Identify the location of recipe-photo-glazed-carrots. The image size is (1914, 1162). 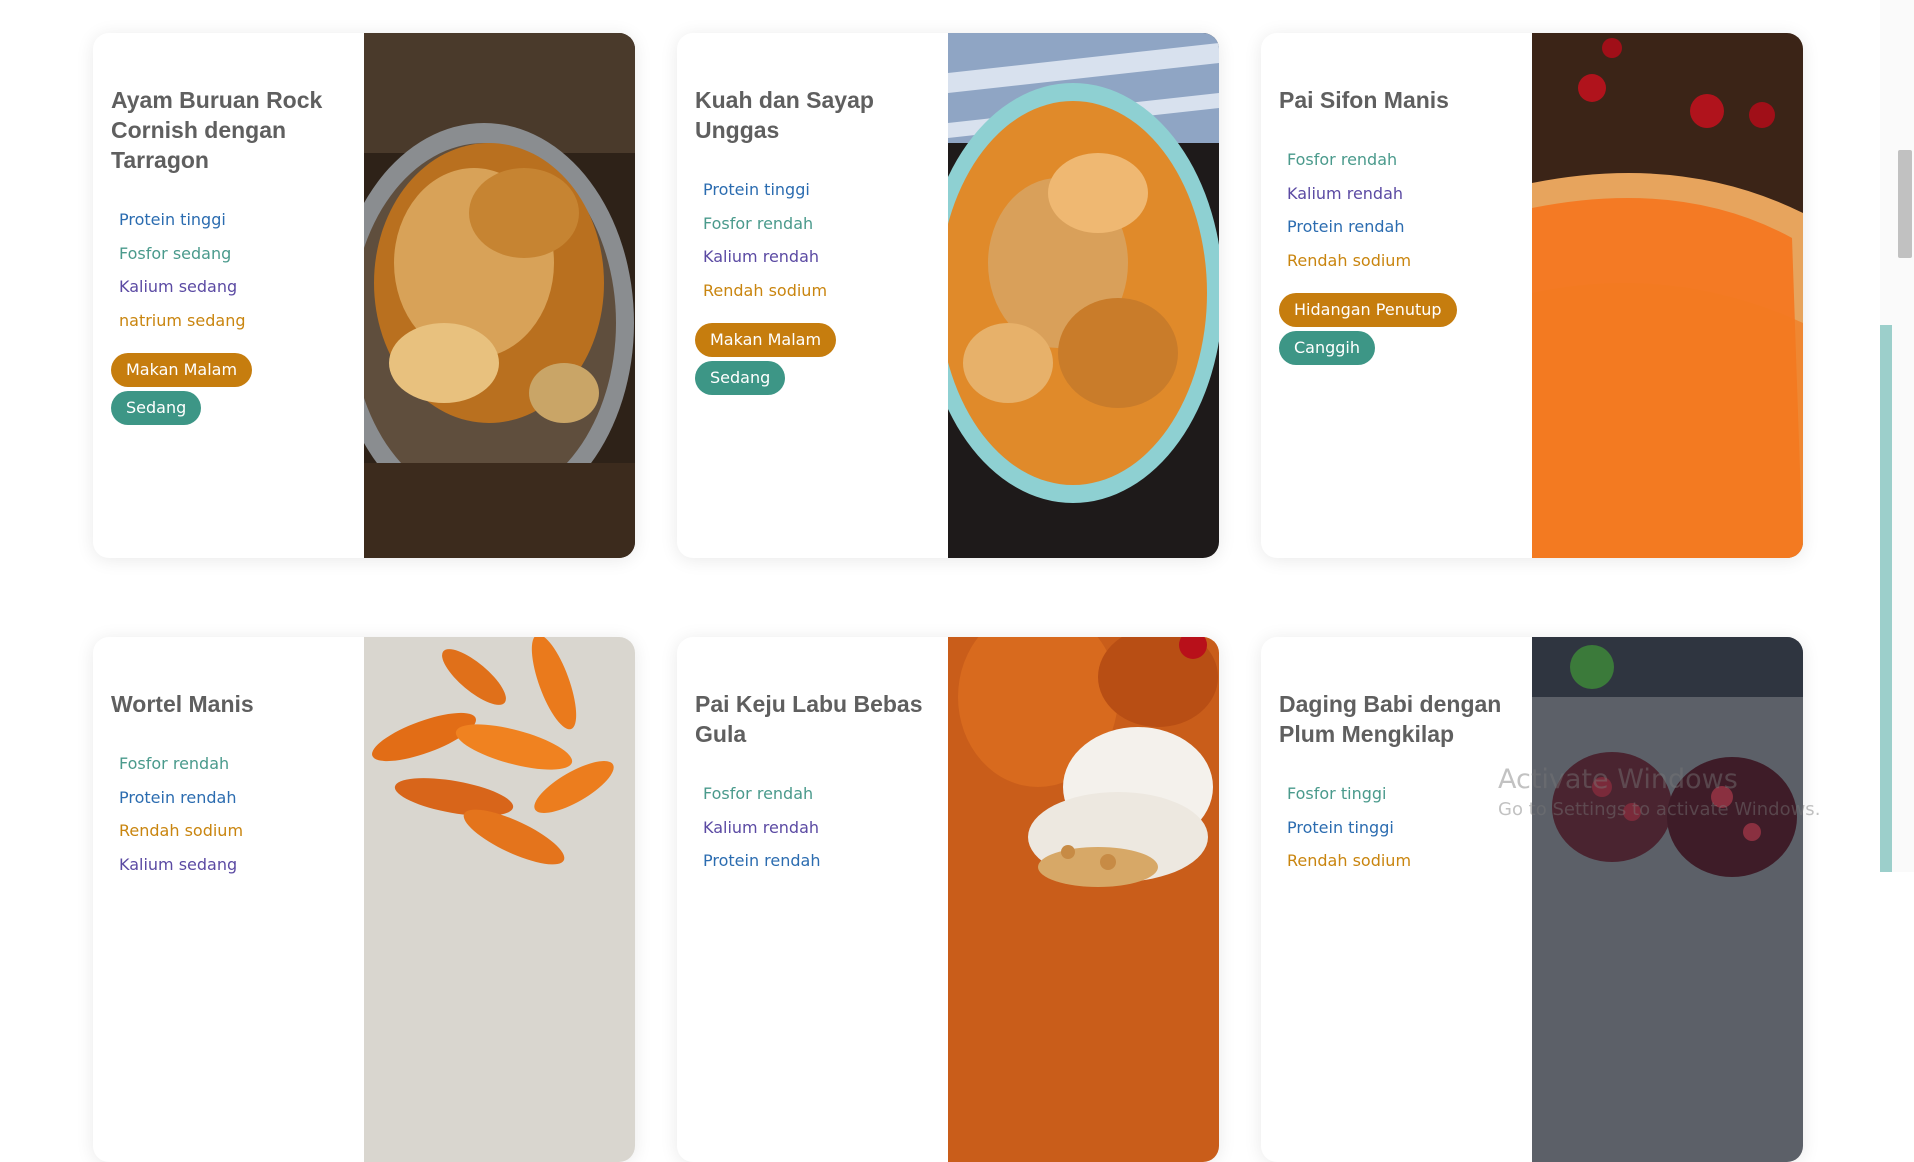
(499, 899).